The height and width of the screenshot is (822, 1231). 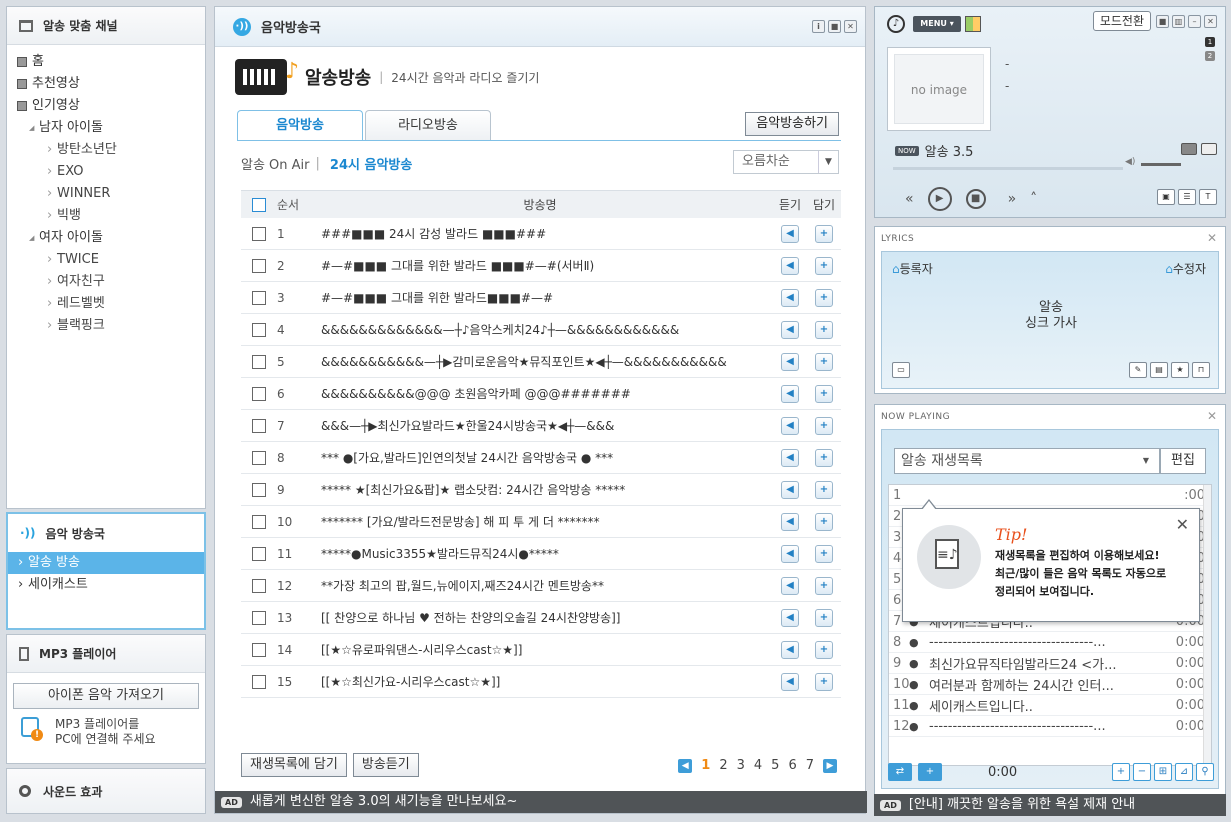 What do you see at coordinates (1159, 370) in the screenshot?
I see `save-icon: ▤` at bounding box center [1159, 370].